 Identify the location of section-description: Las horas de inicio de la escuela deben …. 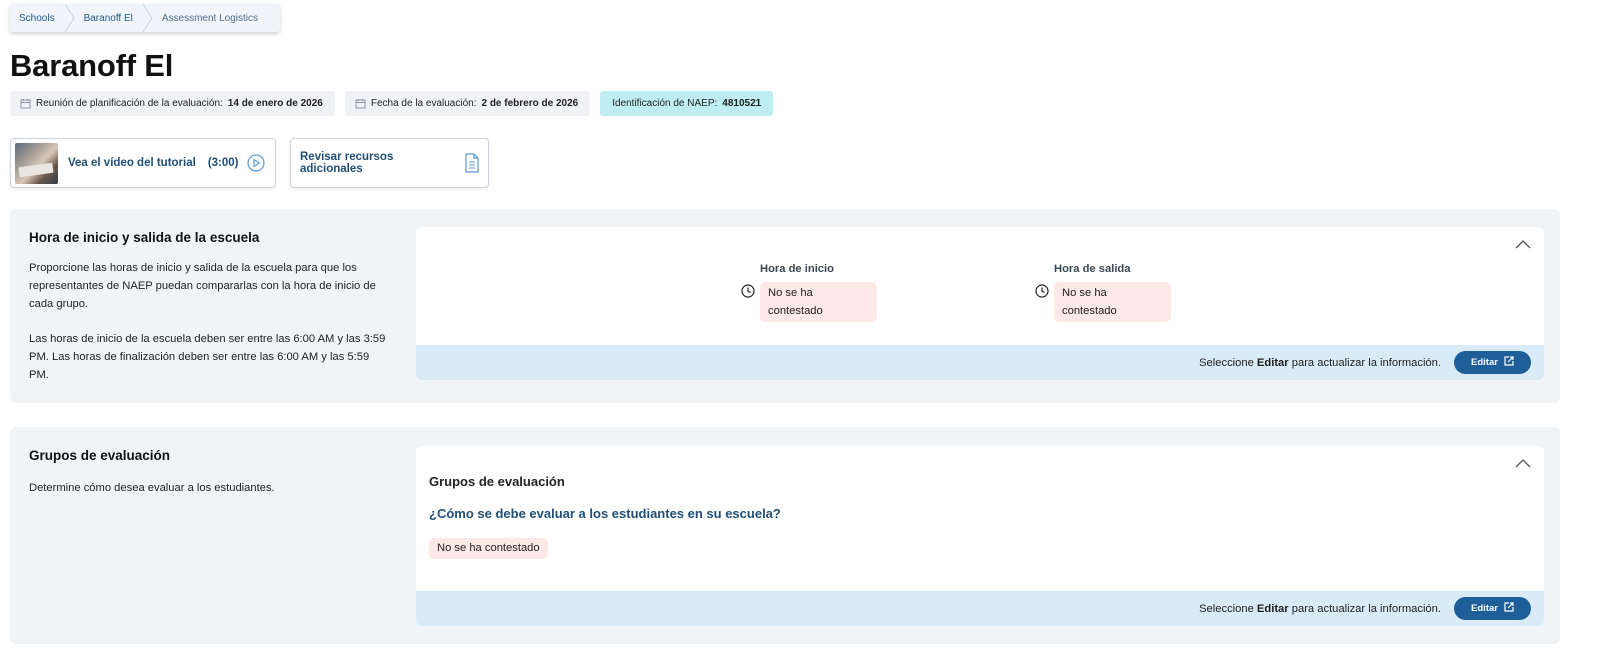
(207, 357).